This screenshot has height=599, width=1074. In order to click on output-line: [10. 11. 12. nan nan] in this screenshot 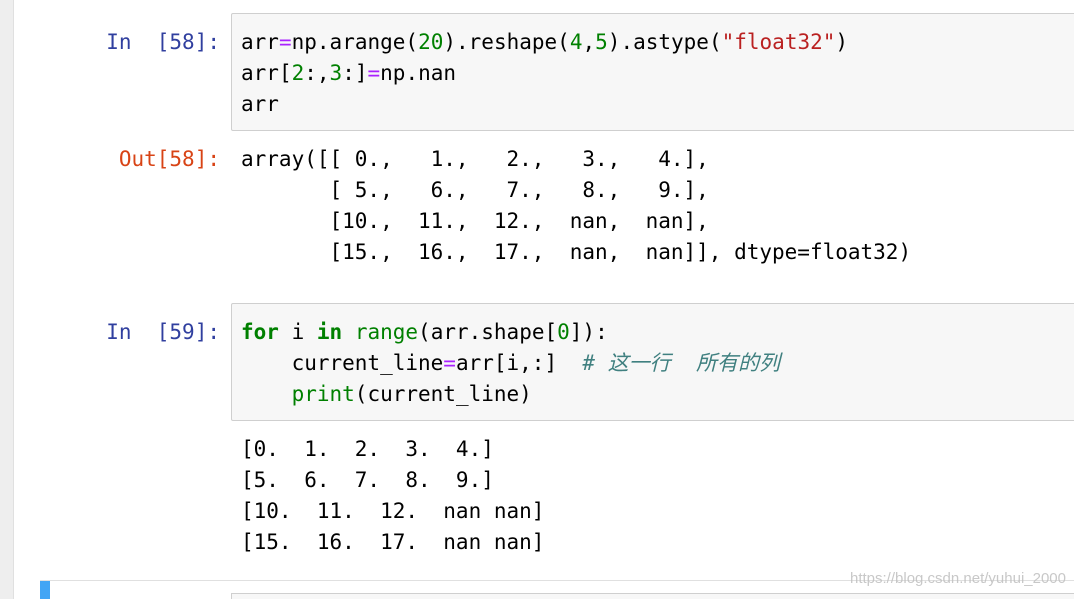, I will do `click(393, 511)`.